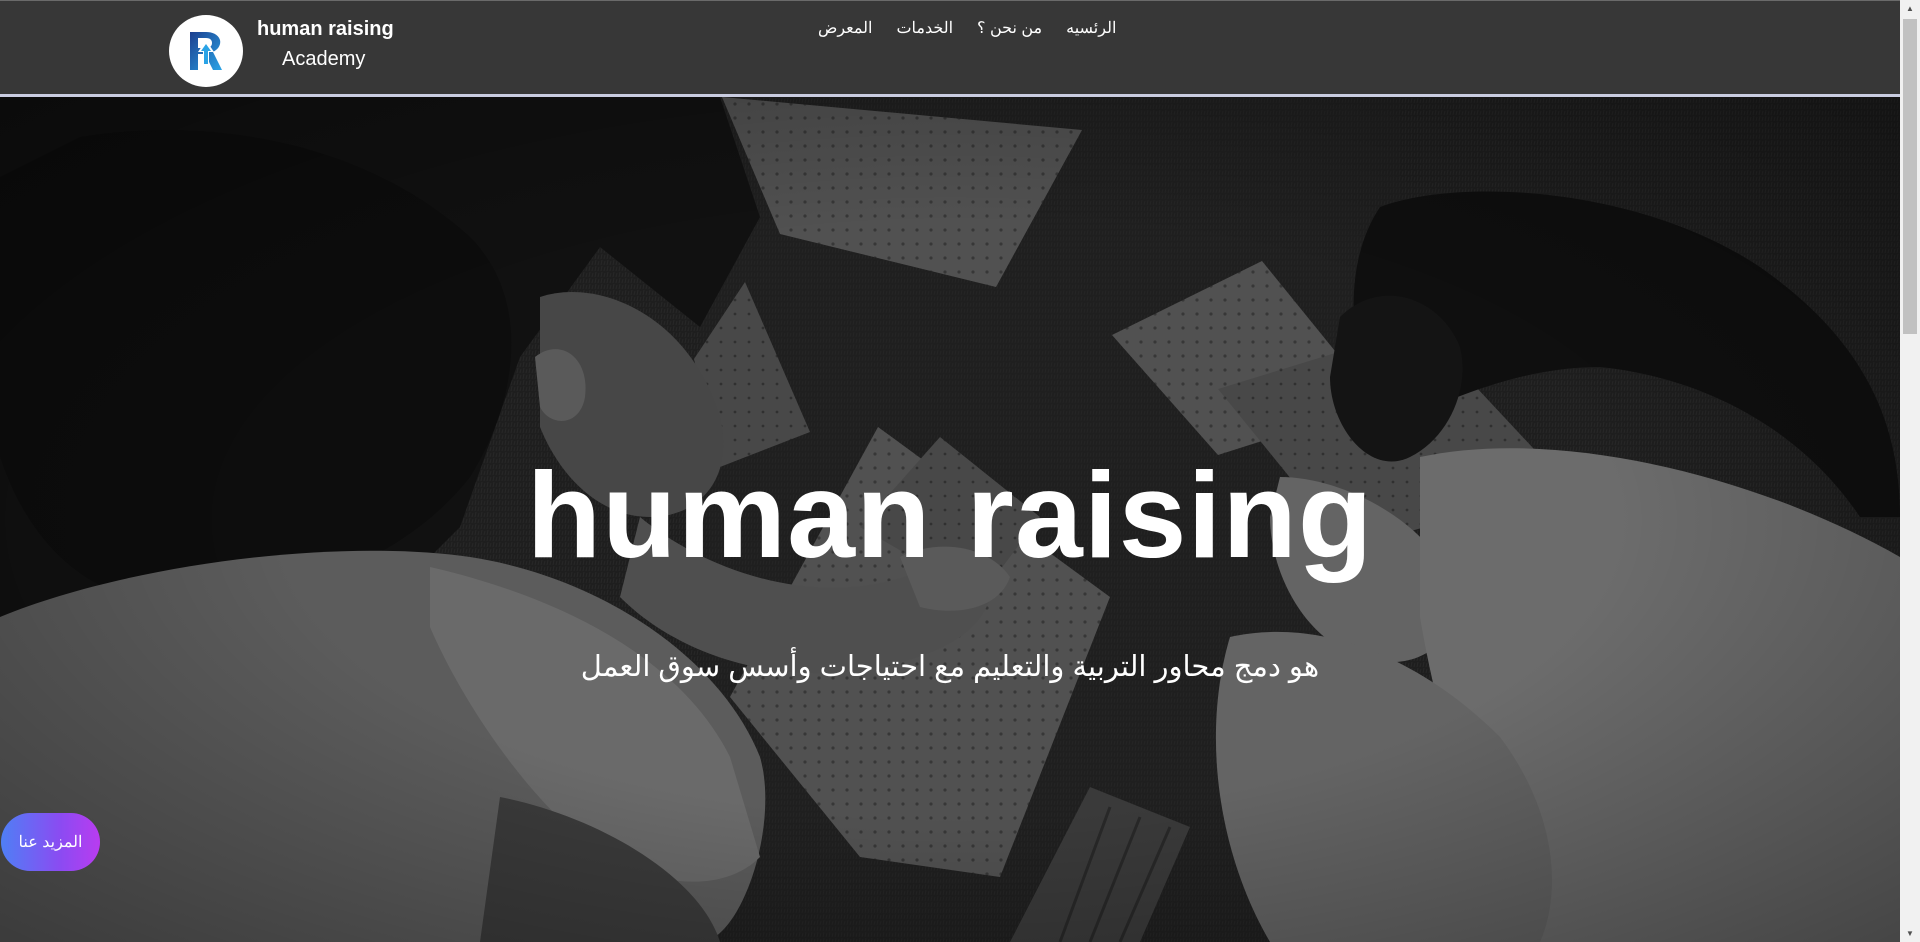 Image resolution: width=1920 pixels, height=942 pixels. Describe the element at coordinates (1009, 28) in the screenshot. I see `nav-item-about: من نحن ؟` at that location.